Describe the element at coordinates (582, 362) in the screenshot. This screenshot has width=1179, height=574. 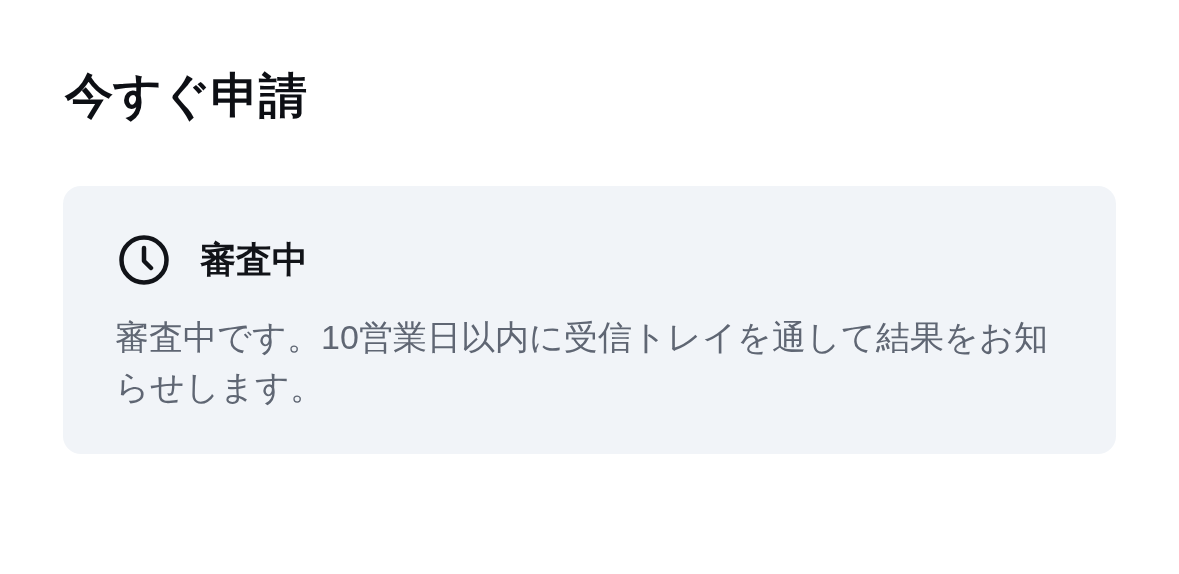
I see `status-message: 審査中です。10営業日以内に受信トレイを通して結果をお知らせします。` at that location.